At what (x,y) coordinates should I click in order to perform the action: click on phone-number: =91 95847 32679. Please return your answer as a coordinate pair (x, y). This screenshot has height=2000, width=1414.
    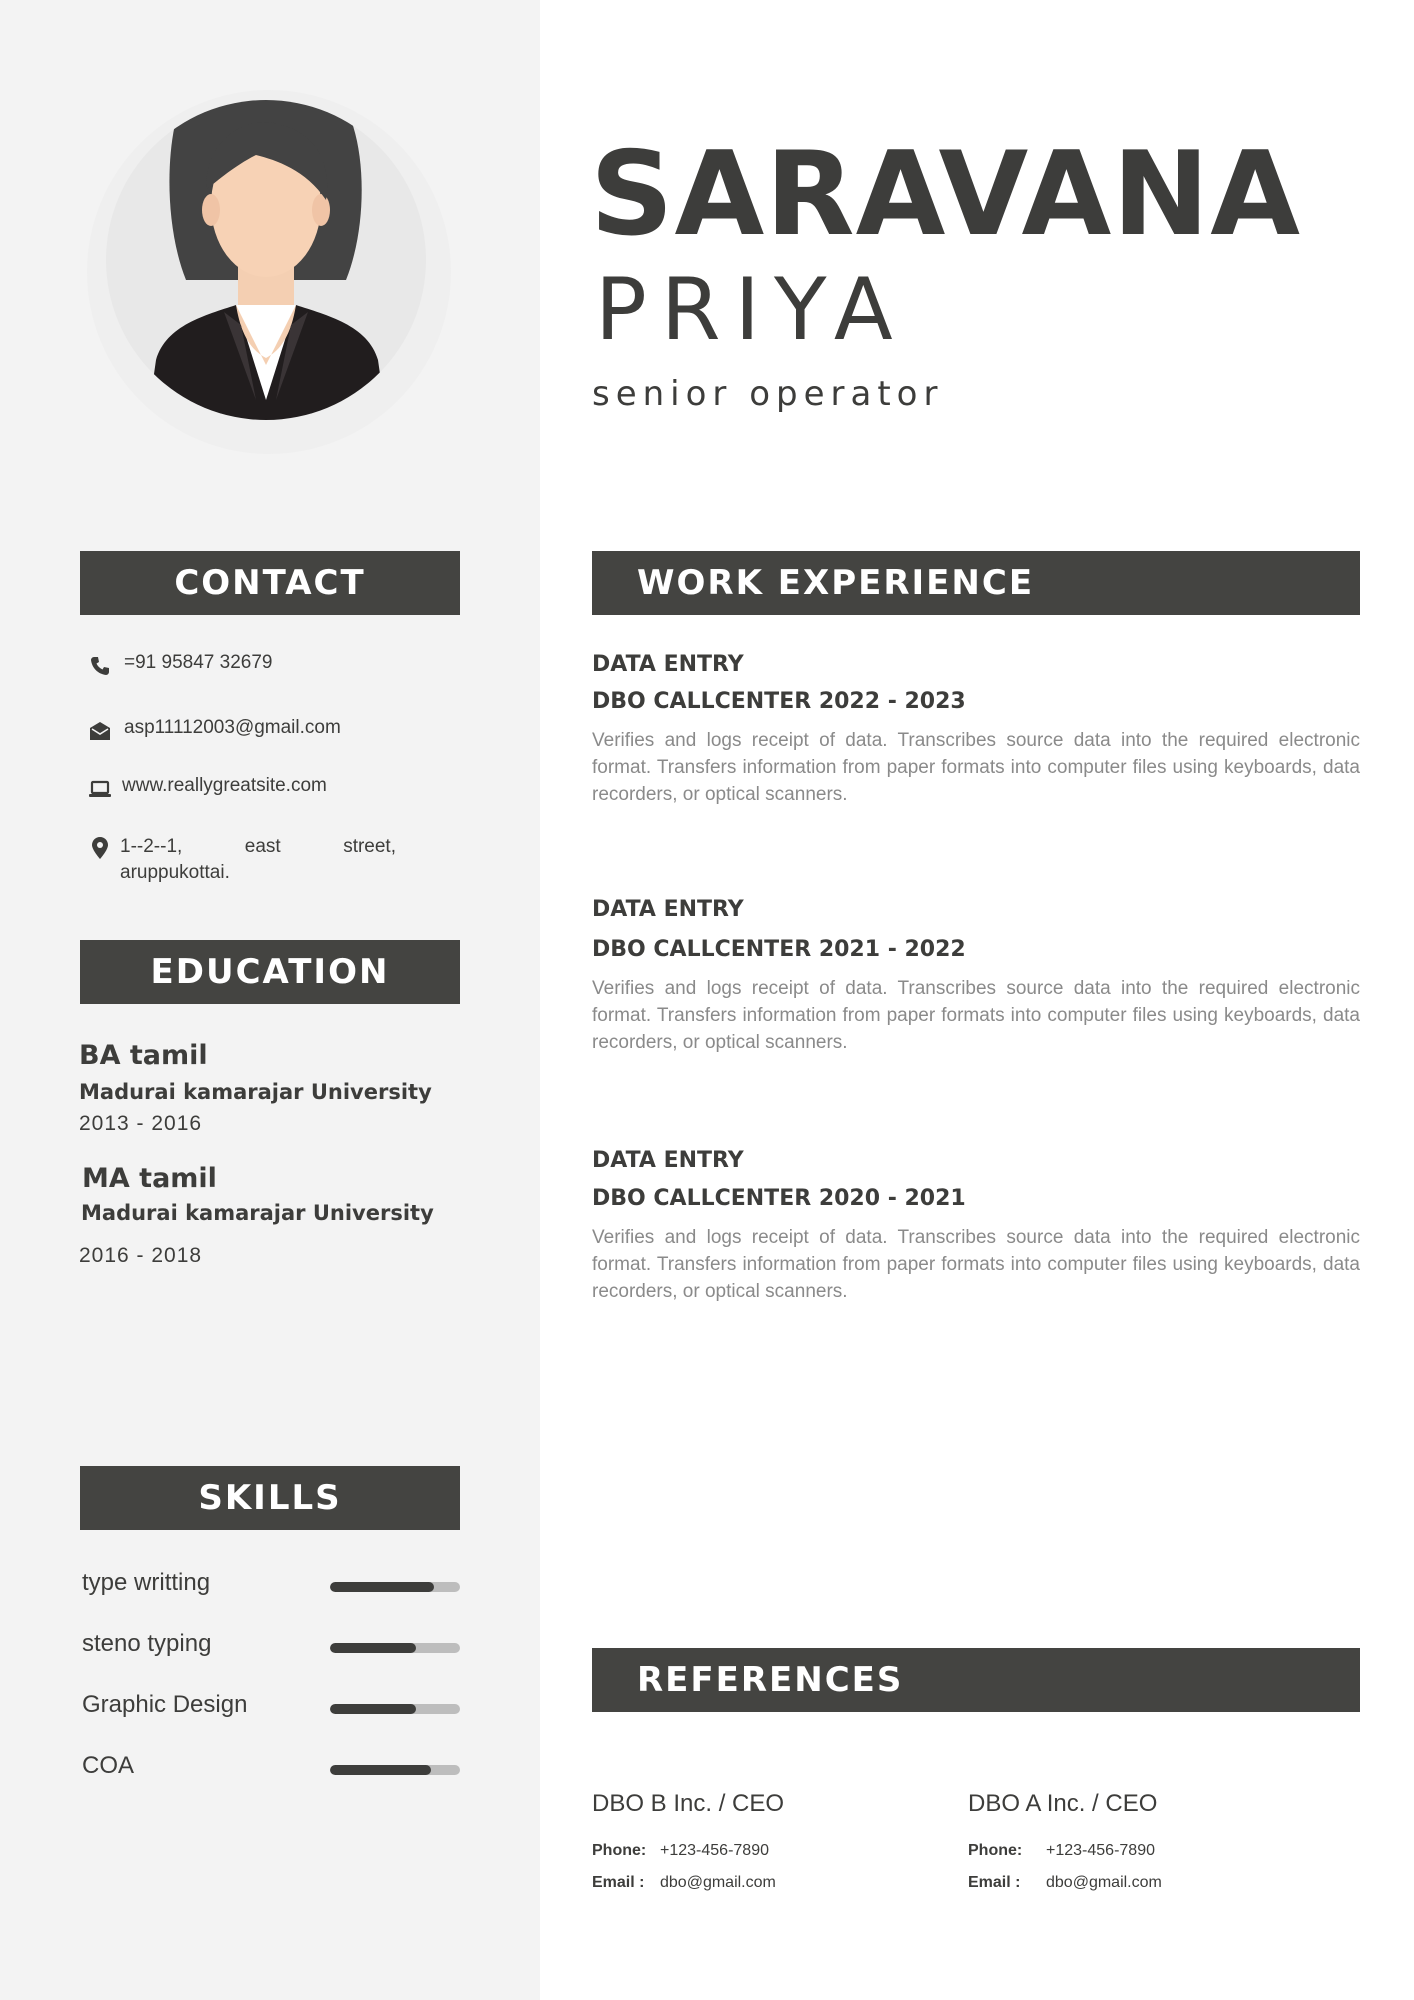
    Looking at the image, I should click on (198, 662).